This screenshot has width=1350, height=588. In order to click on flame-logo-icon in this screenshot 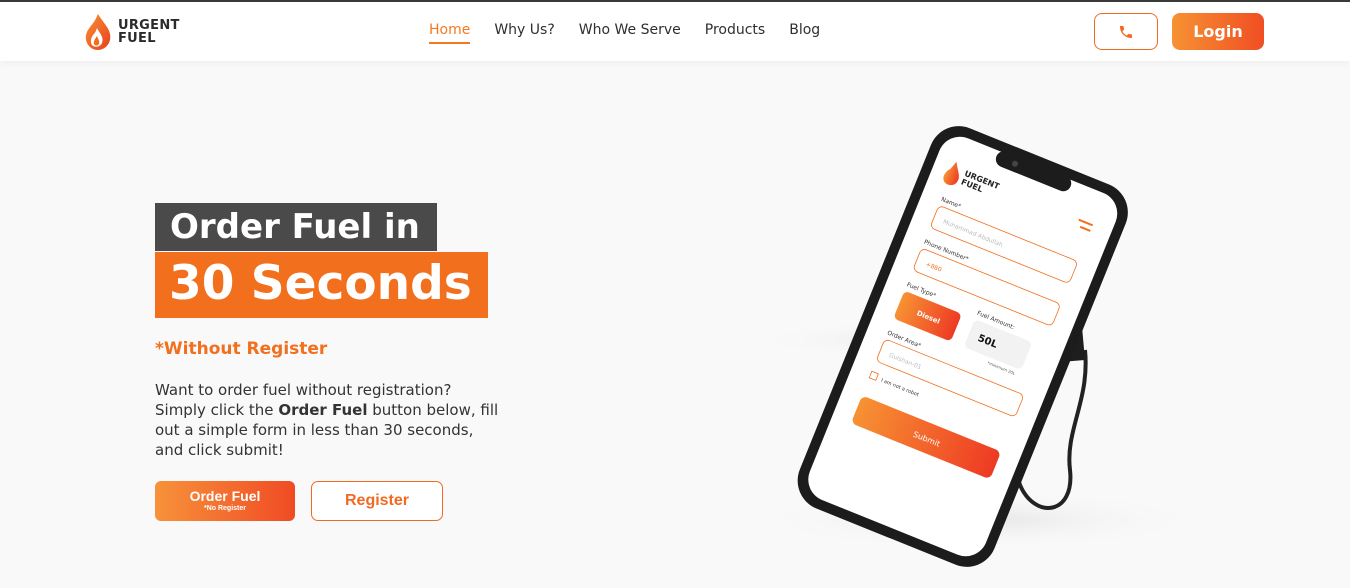, I will do `click(98, 32)`.